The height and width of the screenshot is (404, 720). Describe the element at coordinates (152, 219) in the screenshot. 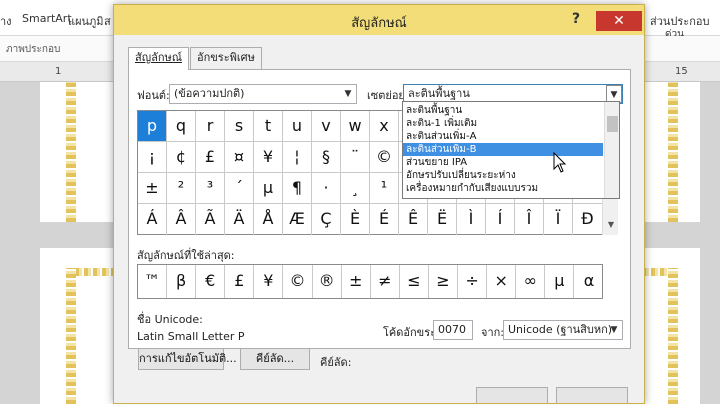

I see `symbol-cell: Á` at that location.